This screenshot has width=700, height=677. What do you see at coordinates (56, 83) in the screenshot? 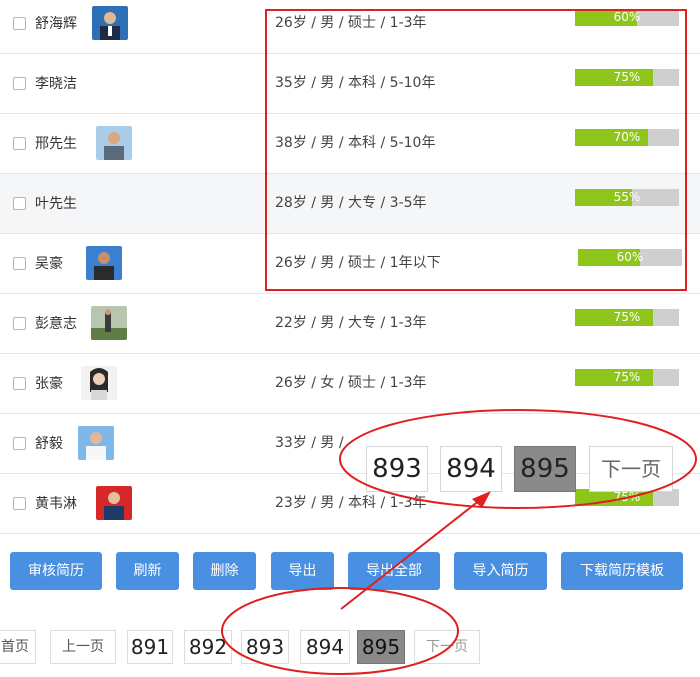
I see `candidate-name: 李晓洁` at bounding box center [56, 83].